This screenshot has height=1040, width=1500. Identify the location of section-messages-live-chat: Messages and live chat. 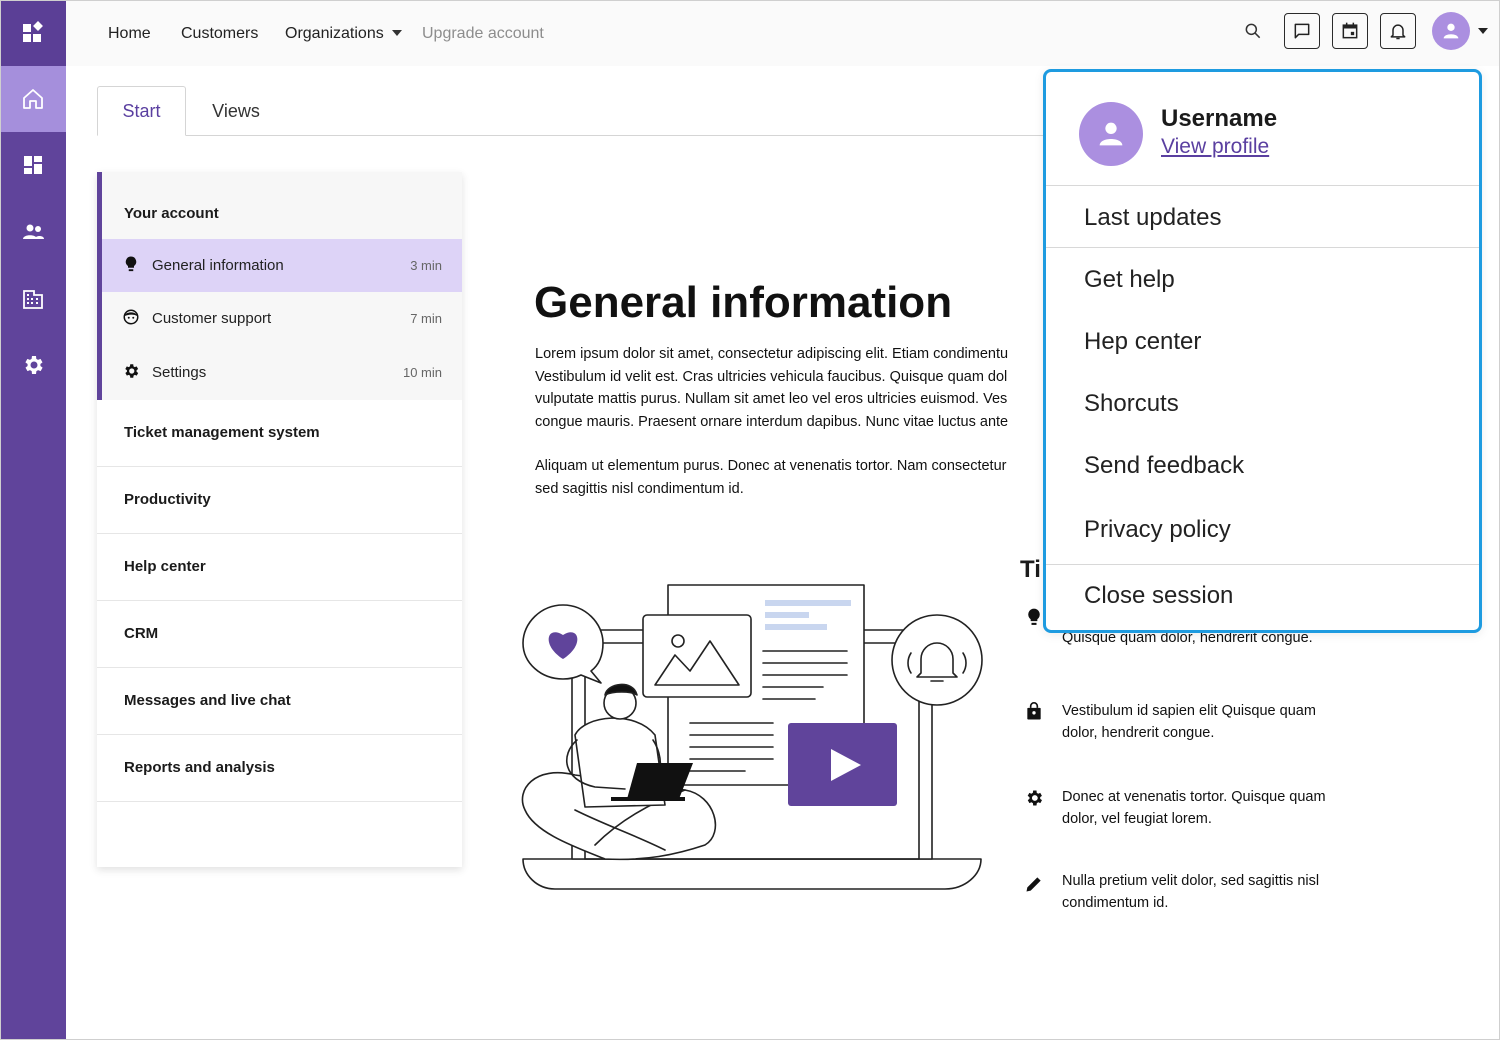
(279, 701).